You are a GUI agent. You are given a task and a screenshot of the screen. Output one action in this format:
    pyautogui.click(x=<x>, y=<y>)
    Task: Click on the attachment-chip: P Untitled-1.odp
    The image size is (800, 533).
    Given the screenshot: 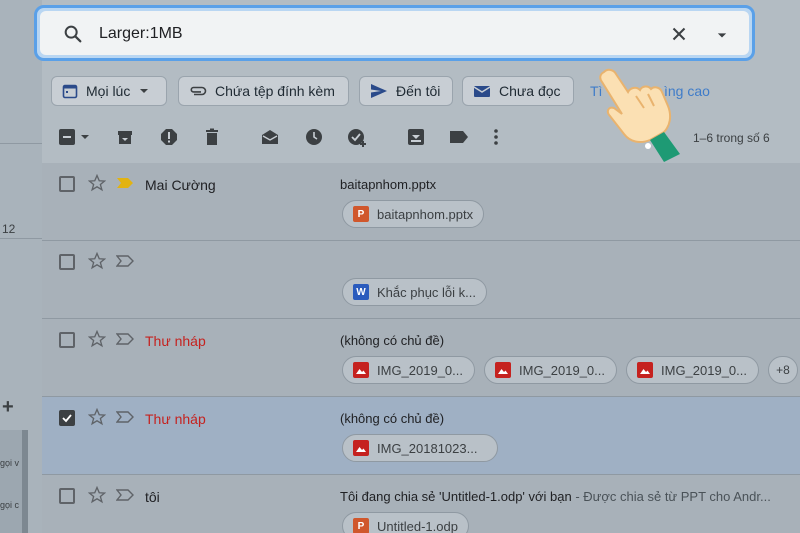 What is the action you would take?
    pyautogui.click(x=405, y=522)
    